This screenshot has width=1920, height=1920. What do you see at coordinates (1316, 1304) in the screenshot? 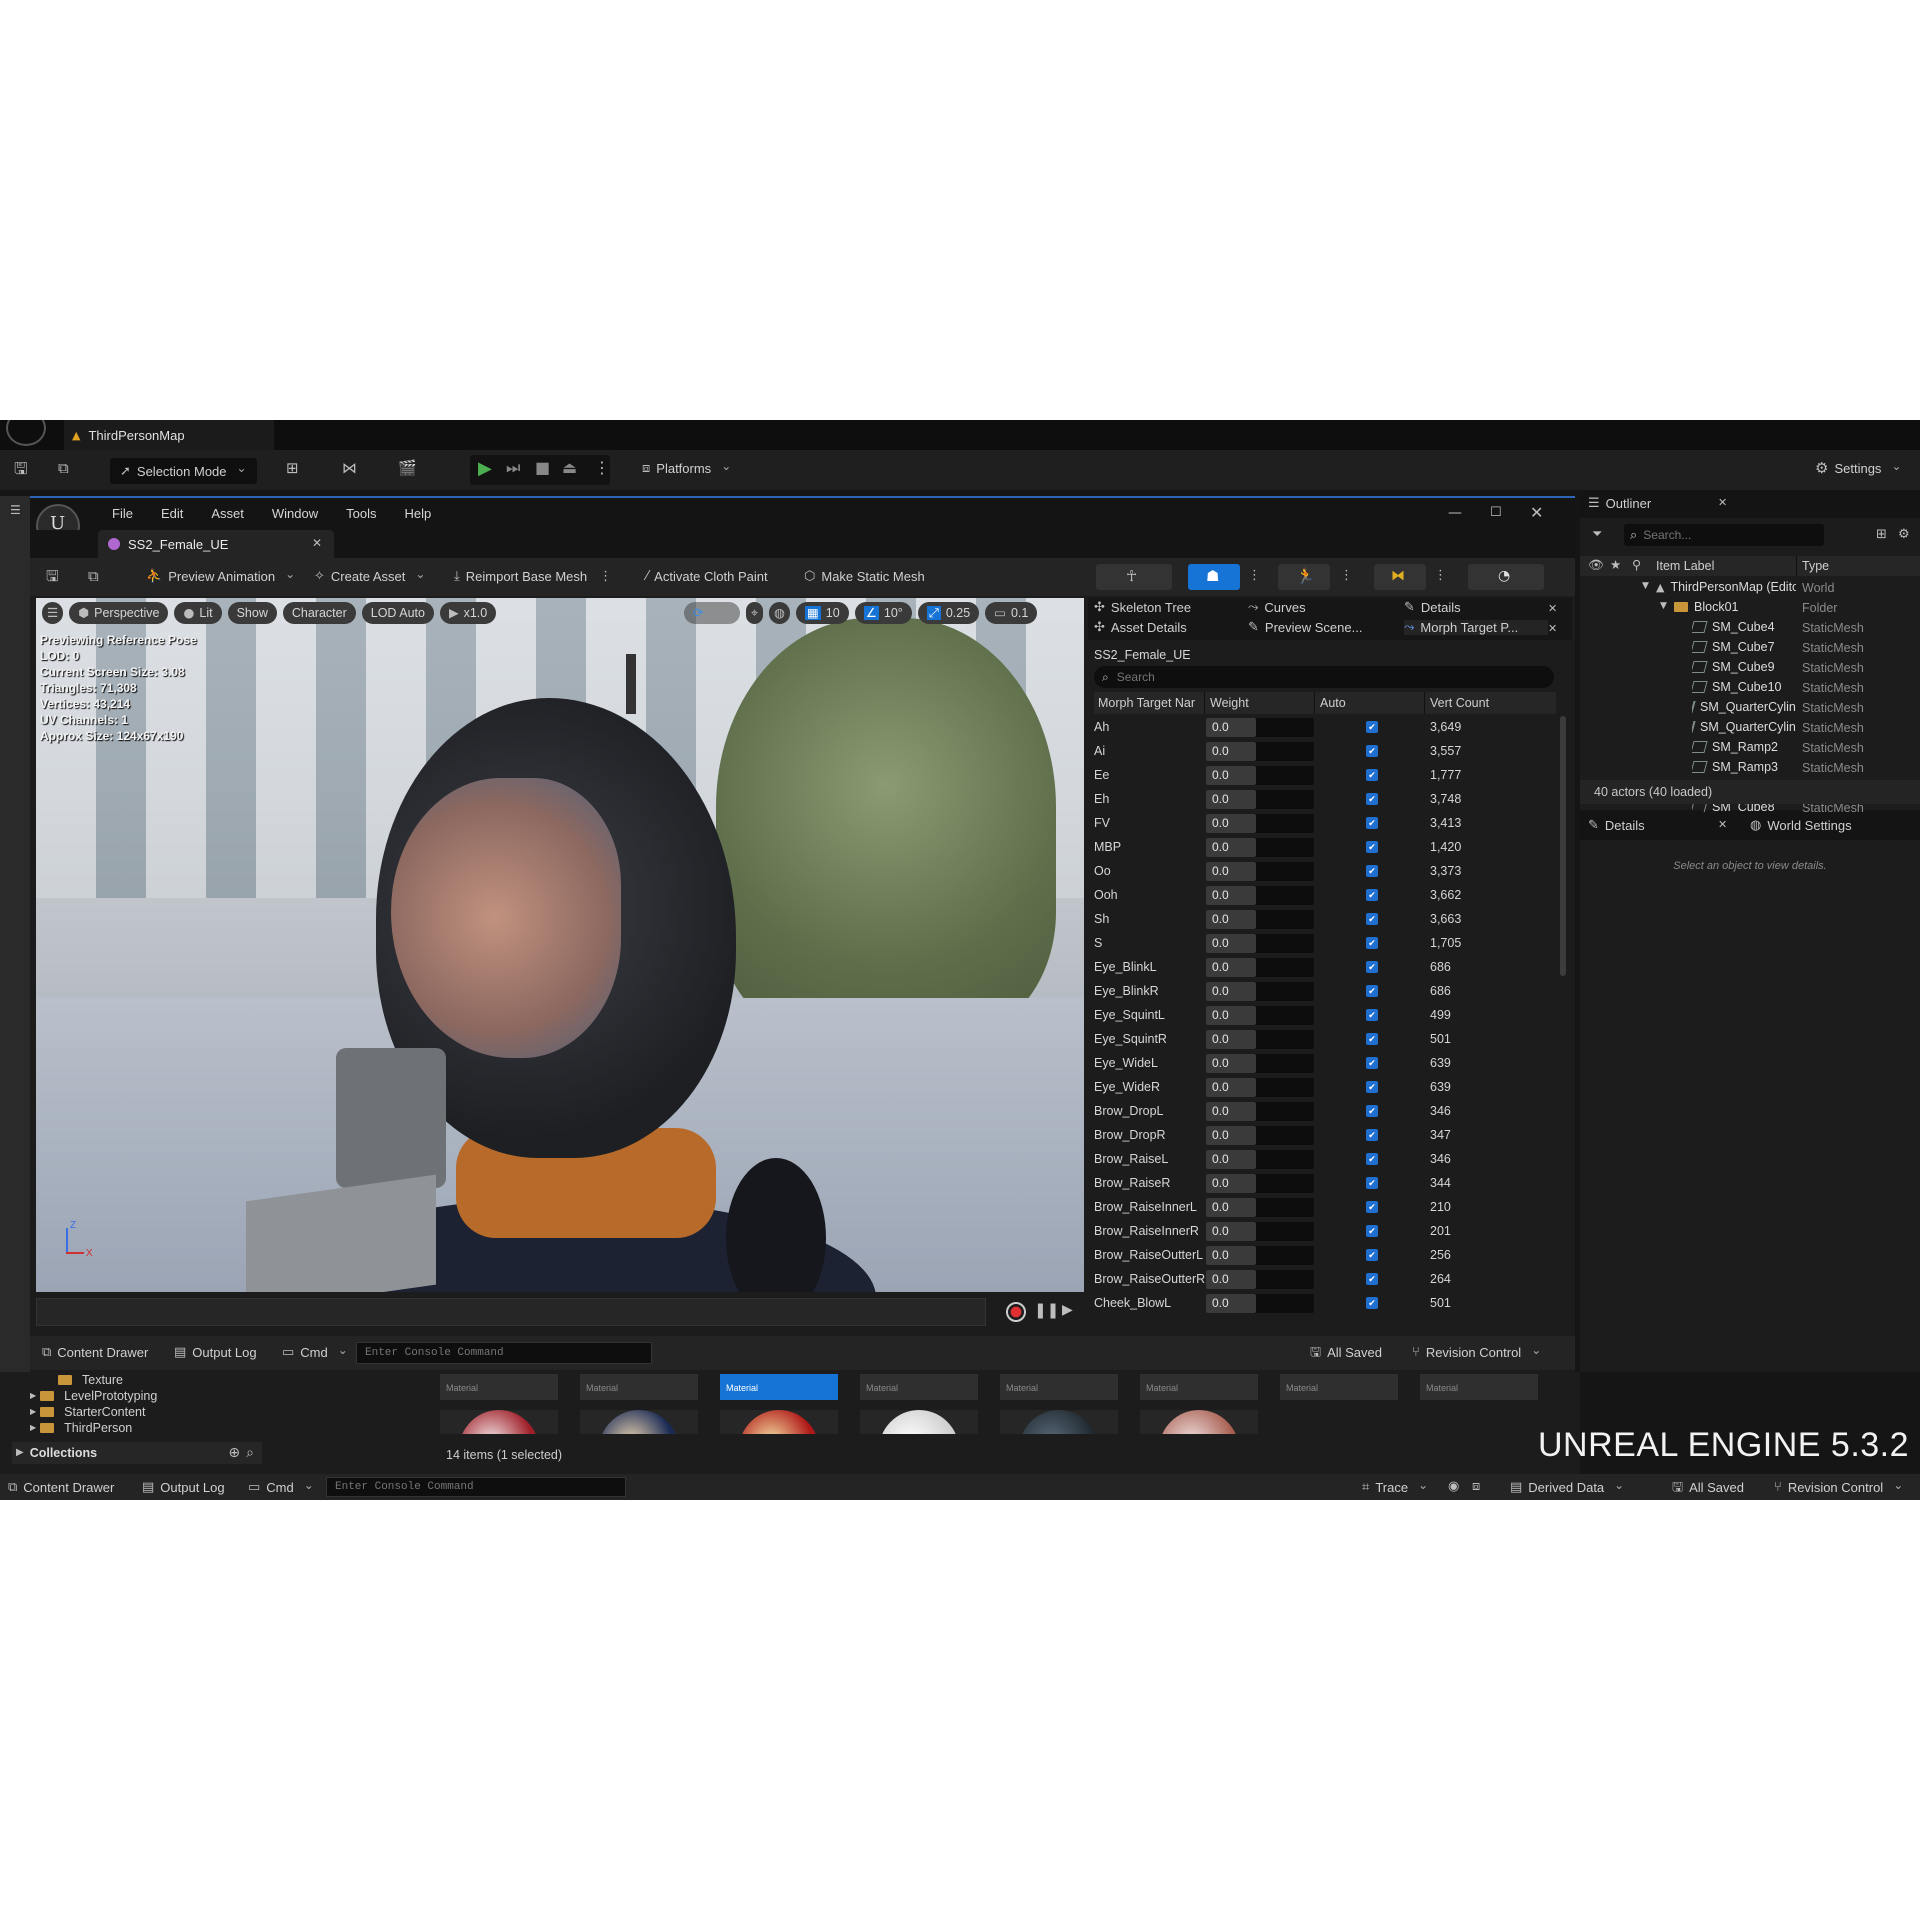
I see `morph-target-row: Cheek_BlowL 0.0 ✔ 501` at bounding box center [1316, 1304].